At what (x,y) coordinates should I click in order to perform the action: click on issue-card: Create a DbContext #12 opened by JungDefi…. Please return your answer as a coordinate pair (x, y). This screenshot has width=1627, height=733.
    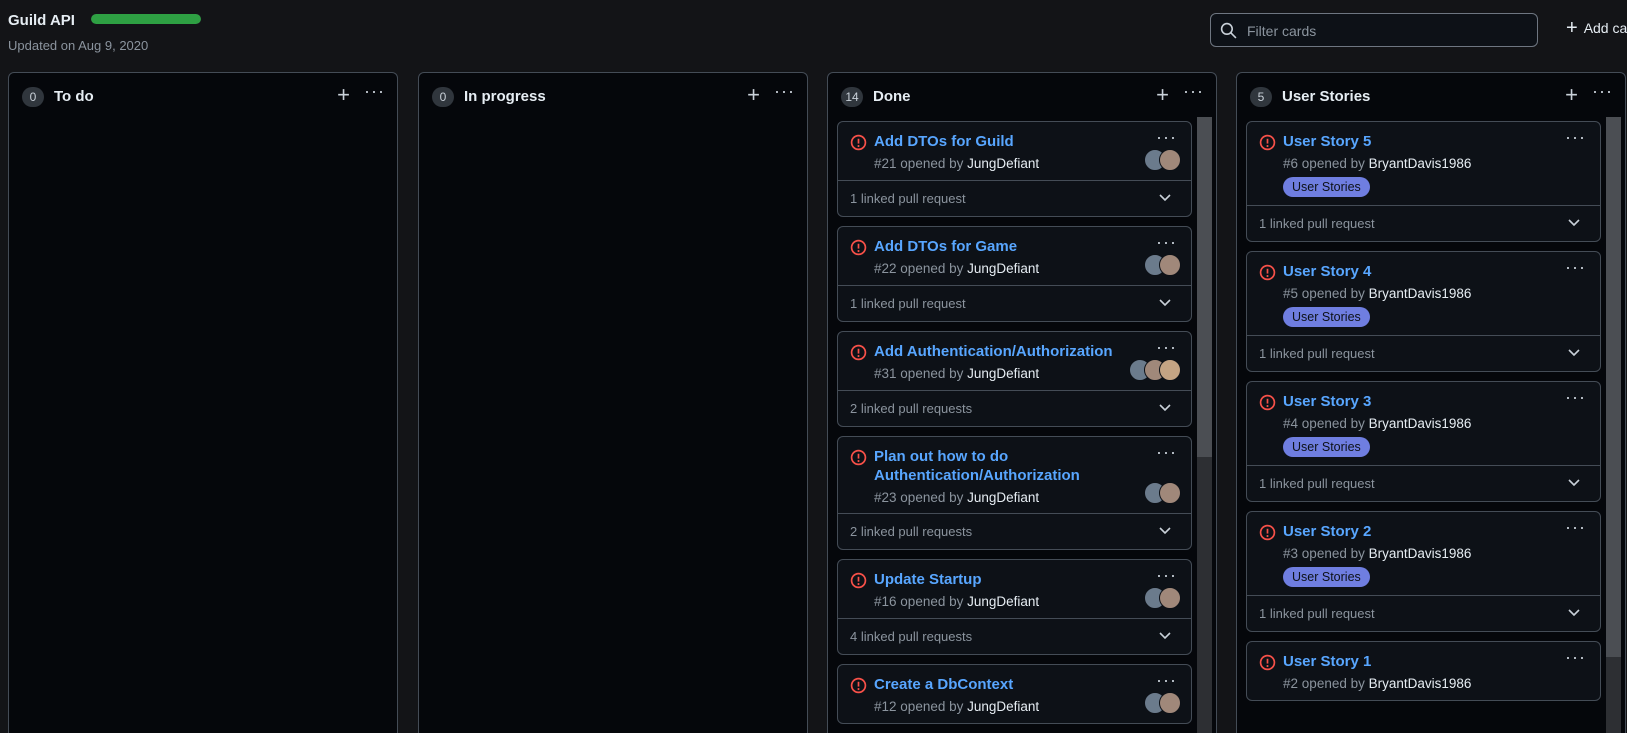
    Looking at the image, I should click on (1014, 694).